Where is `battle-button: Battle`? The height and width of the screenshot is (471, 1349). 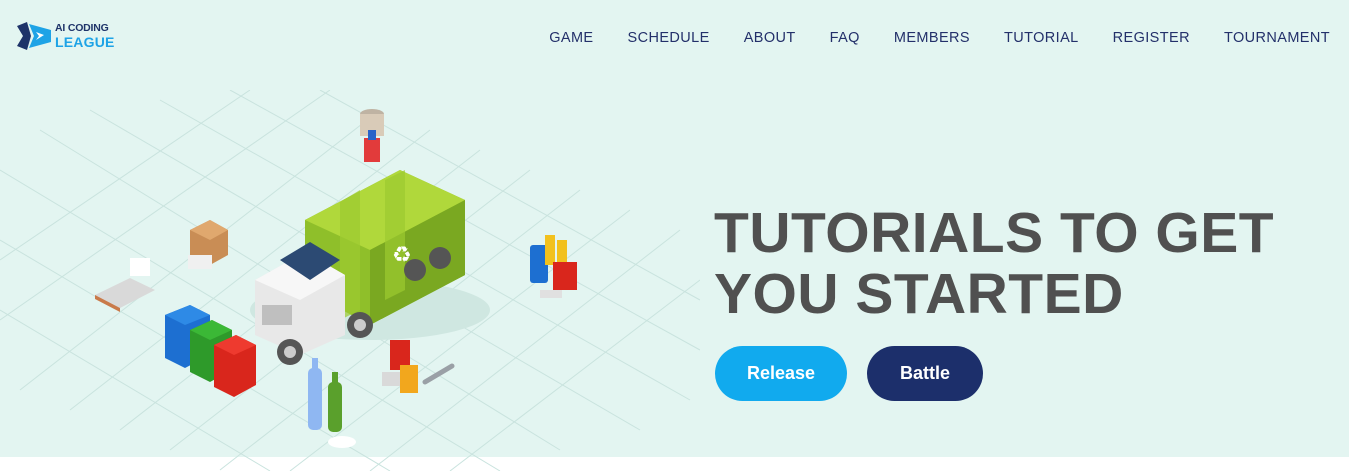
battle-button: Battle is located at coordinates (925, 373).